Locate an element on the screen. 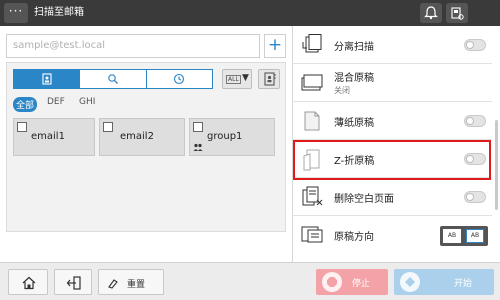 This screenshot has width=500, height=300. index-tab-def: DEF is located at coordinates (56, 102).